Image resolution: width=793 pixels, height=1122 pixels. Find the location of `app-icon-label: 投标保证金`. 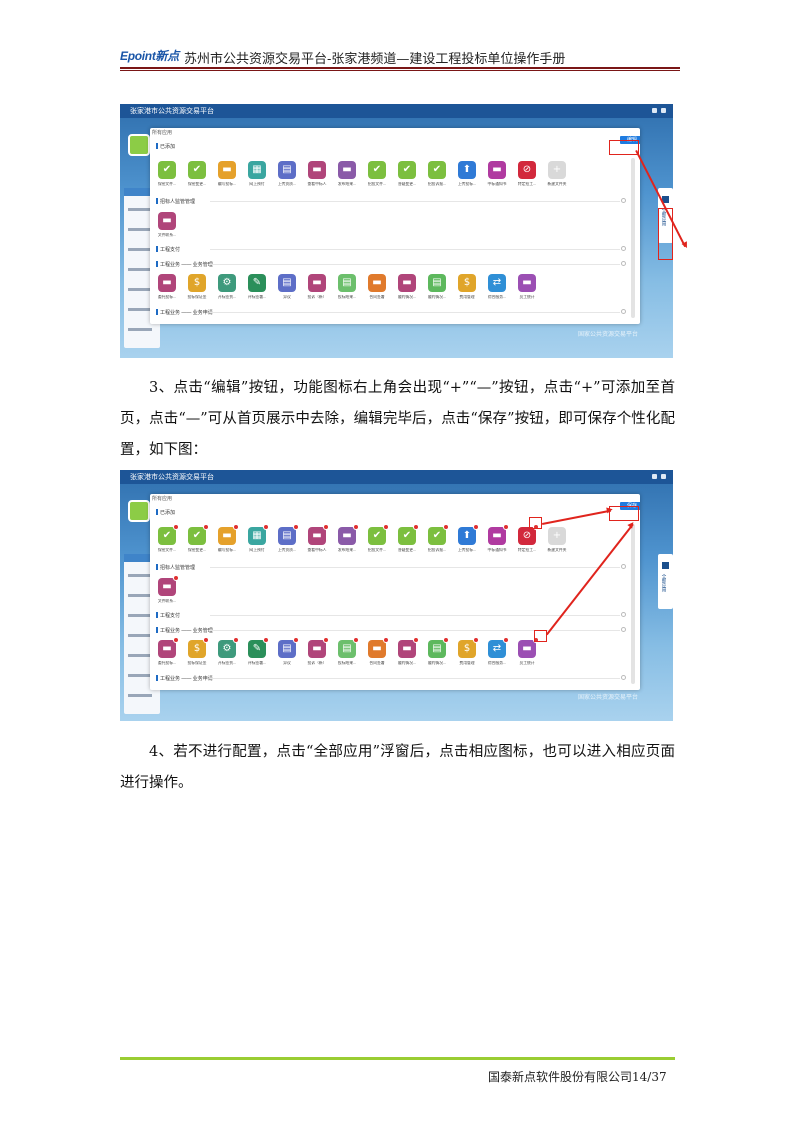

app-icon-label: 投标保证金 is located at coordinates (197, 663).